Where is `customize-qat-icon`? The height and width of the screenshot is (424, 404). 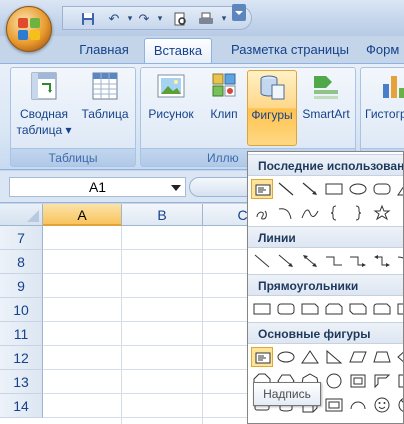 customize-qat-icon is located at coordinates (239, 12).